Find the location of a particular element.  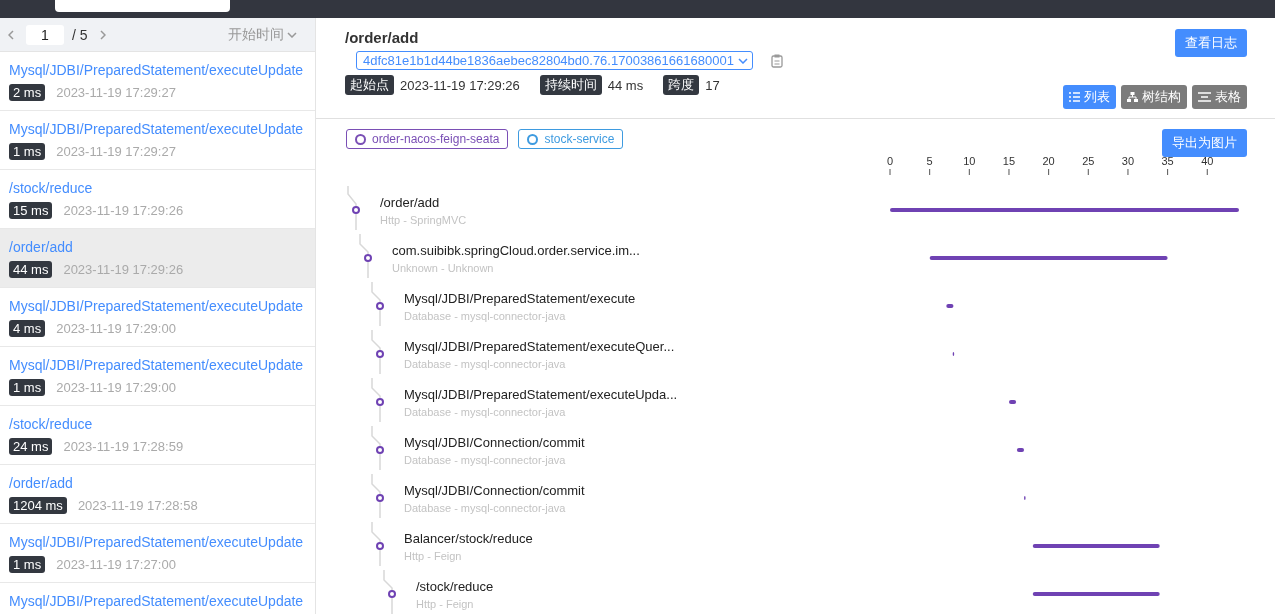

timeline-tick-label: 20 is located at coordinates (1048, 161).